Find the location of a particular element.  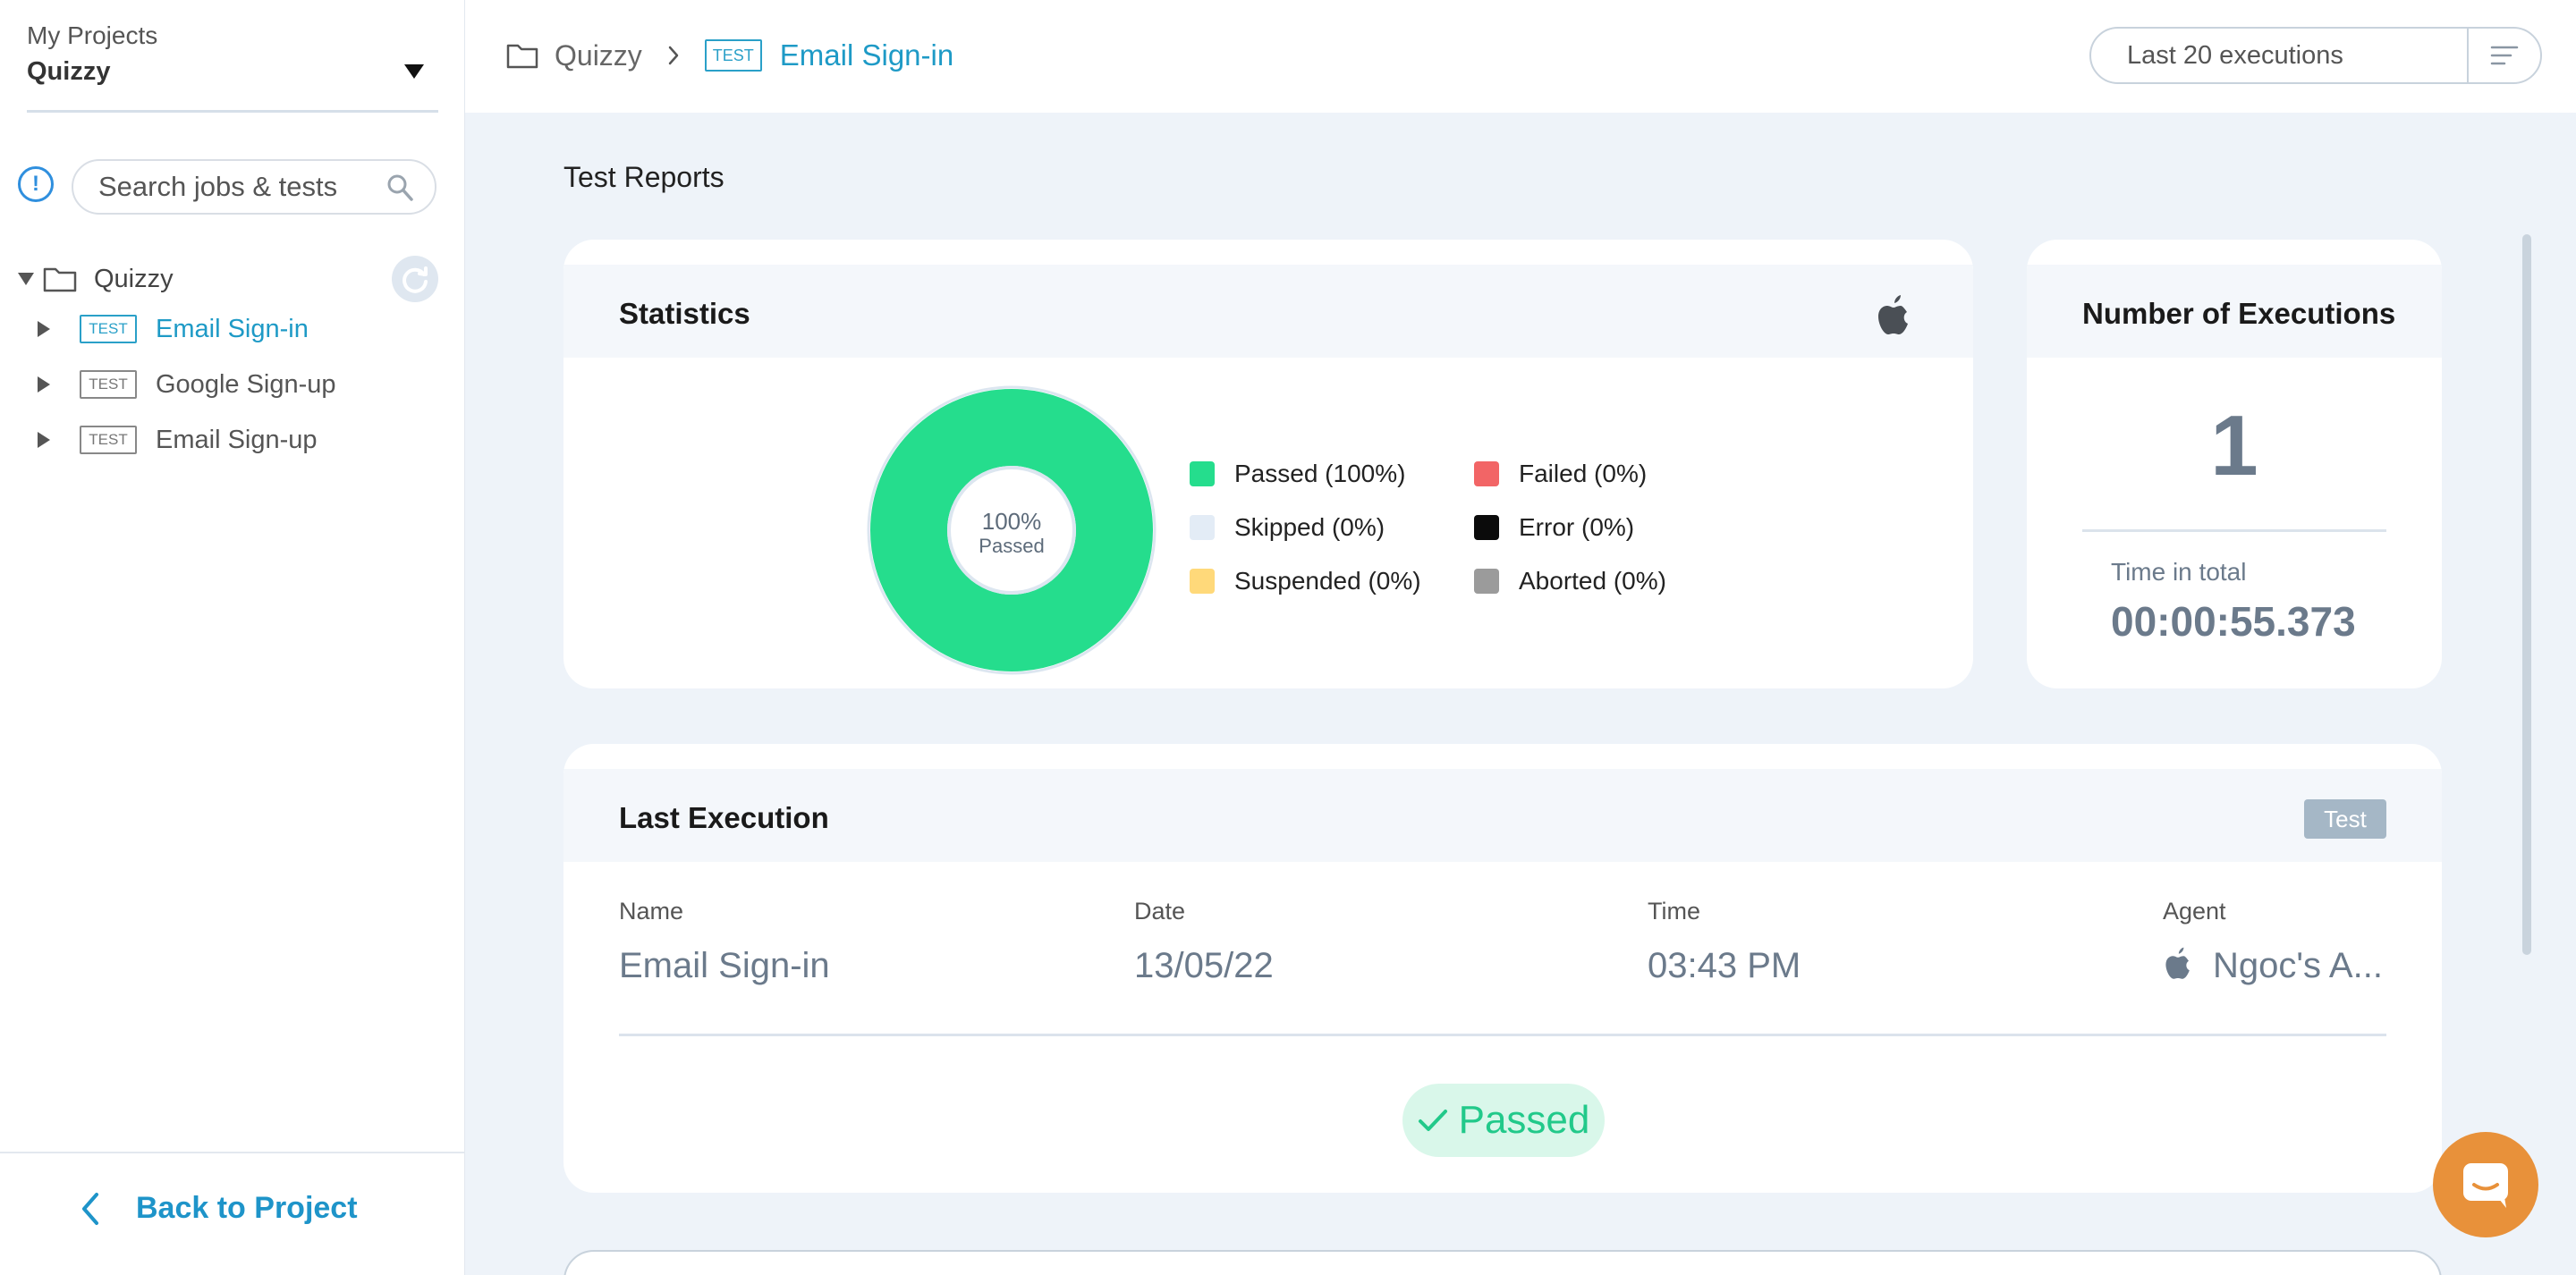

legend-passed: Passed (100%) is located at coordinates (1297, 474).